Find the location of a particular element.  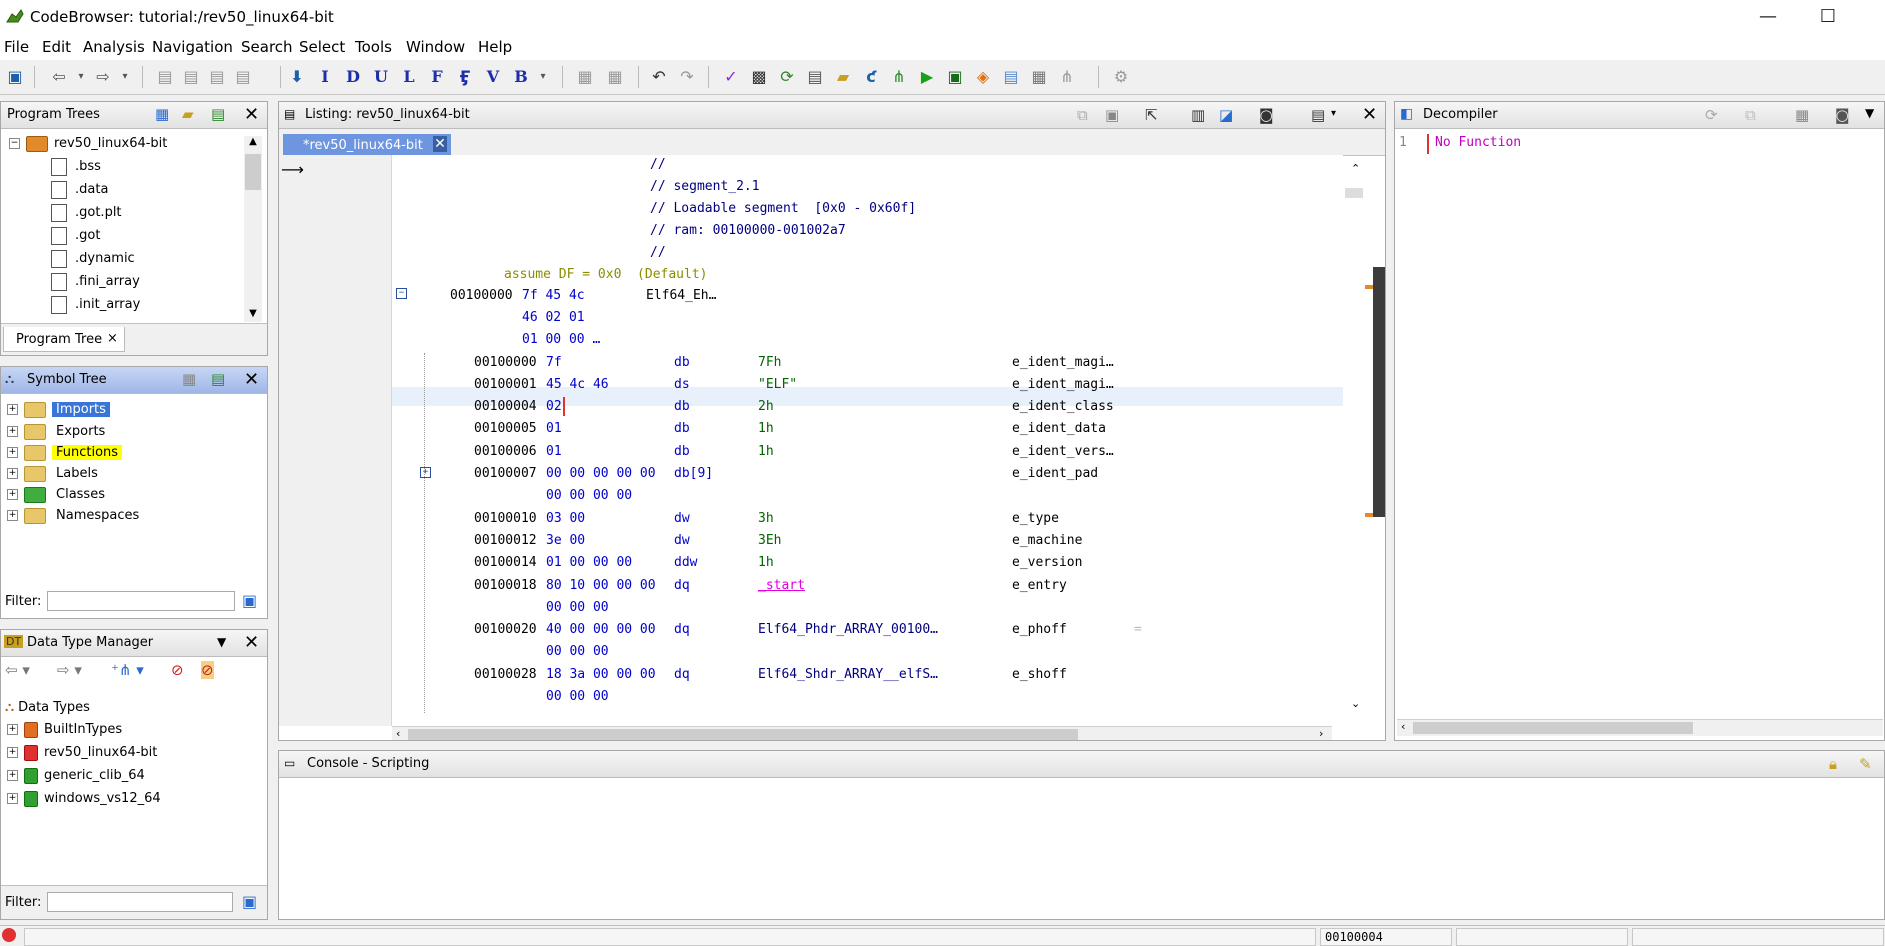

diff-view-icon: ◪ is located at coordinates (1226, 115).